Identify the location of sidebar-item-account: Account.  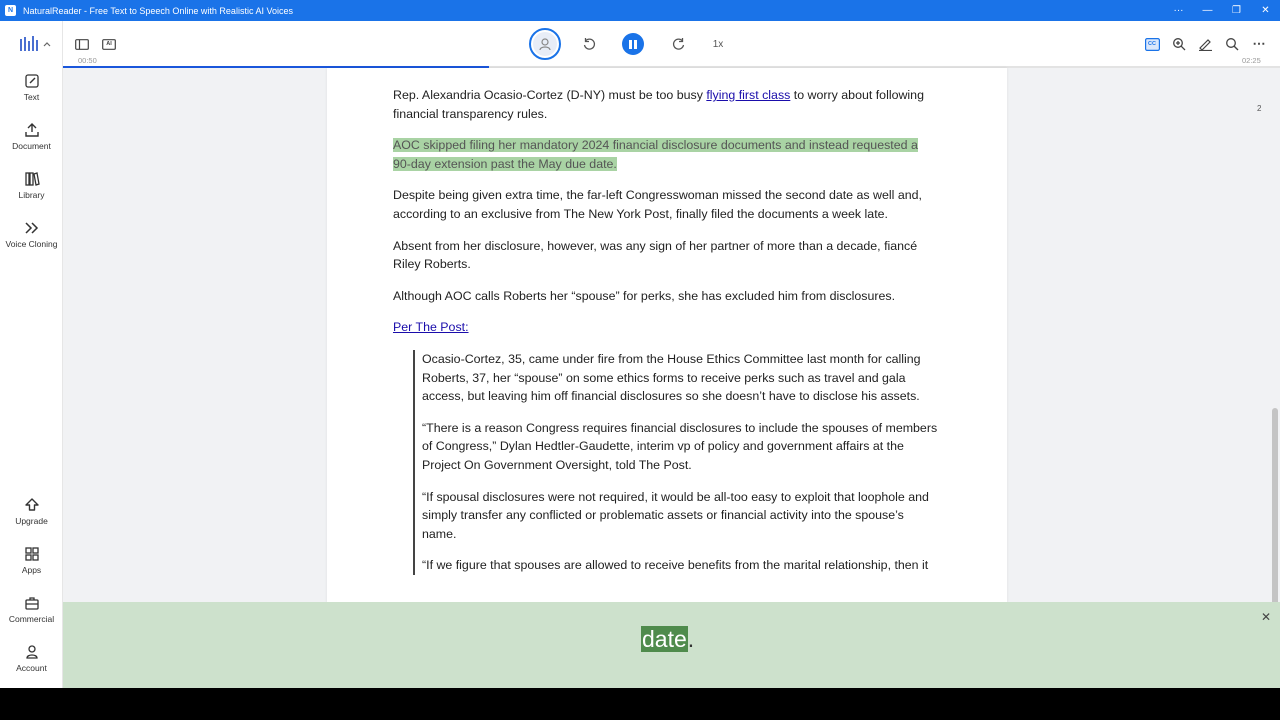
(31, 658).